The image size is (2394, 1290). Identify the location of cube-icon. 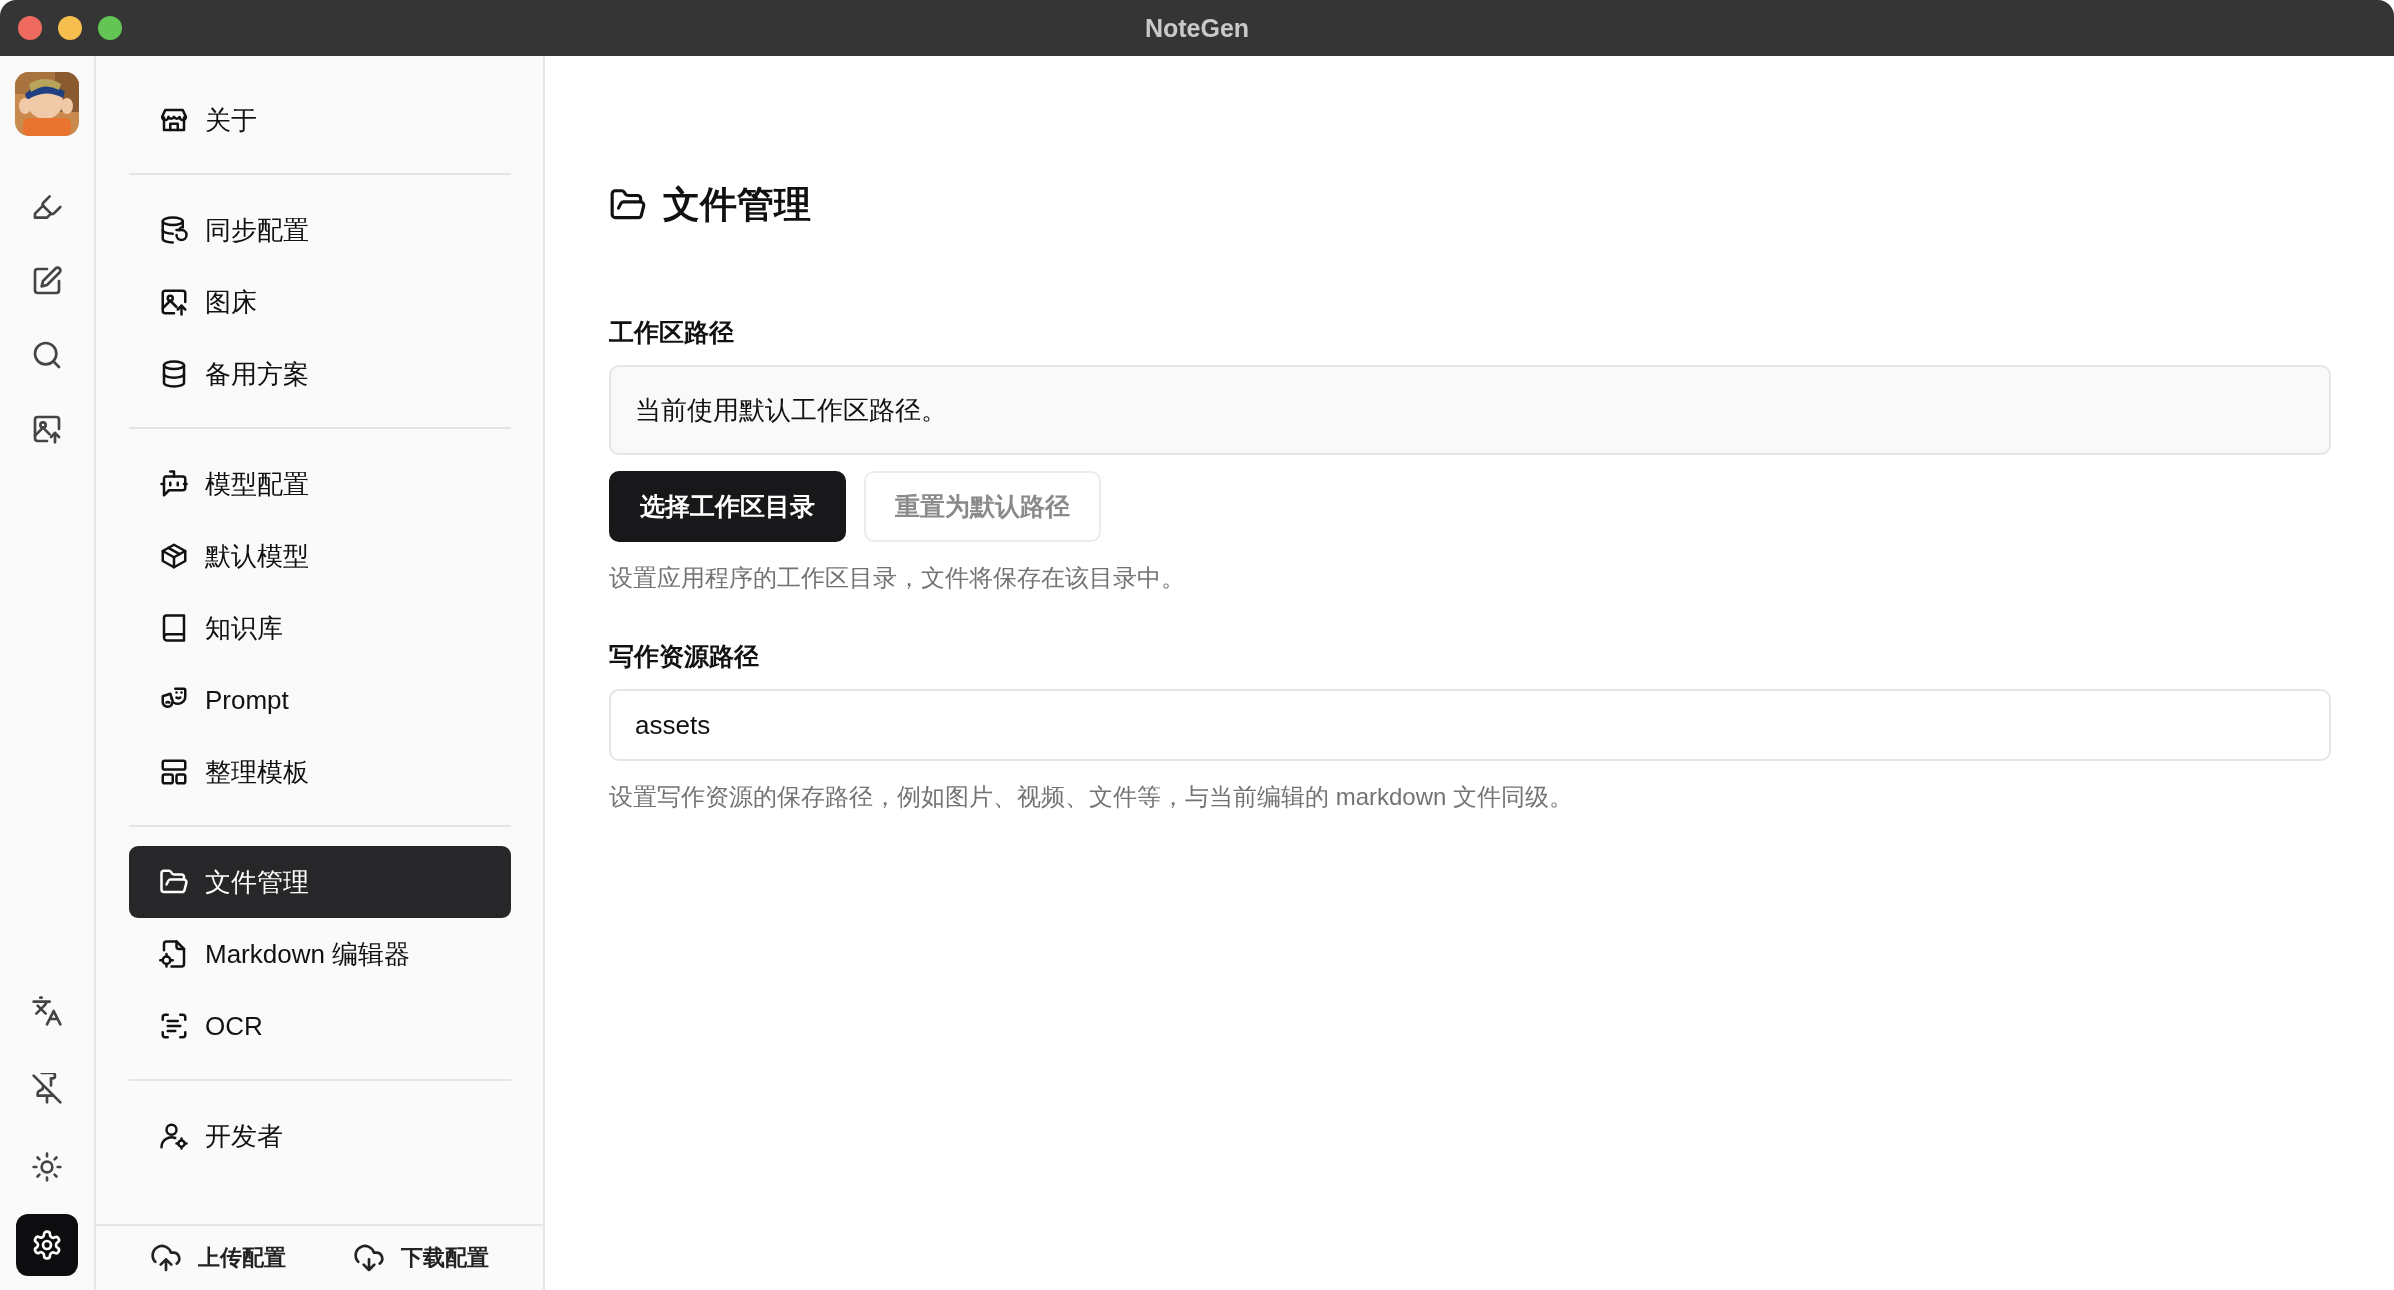
(174, 556).